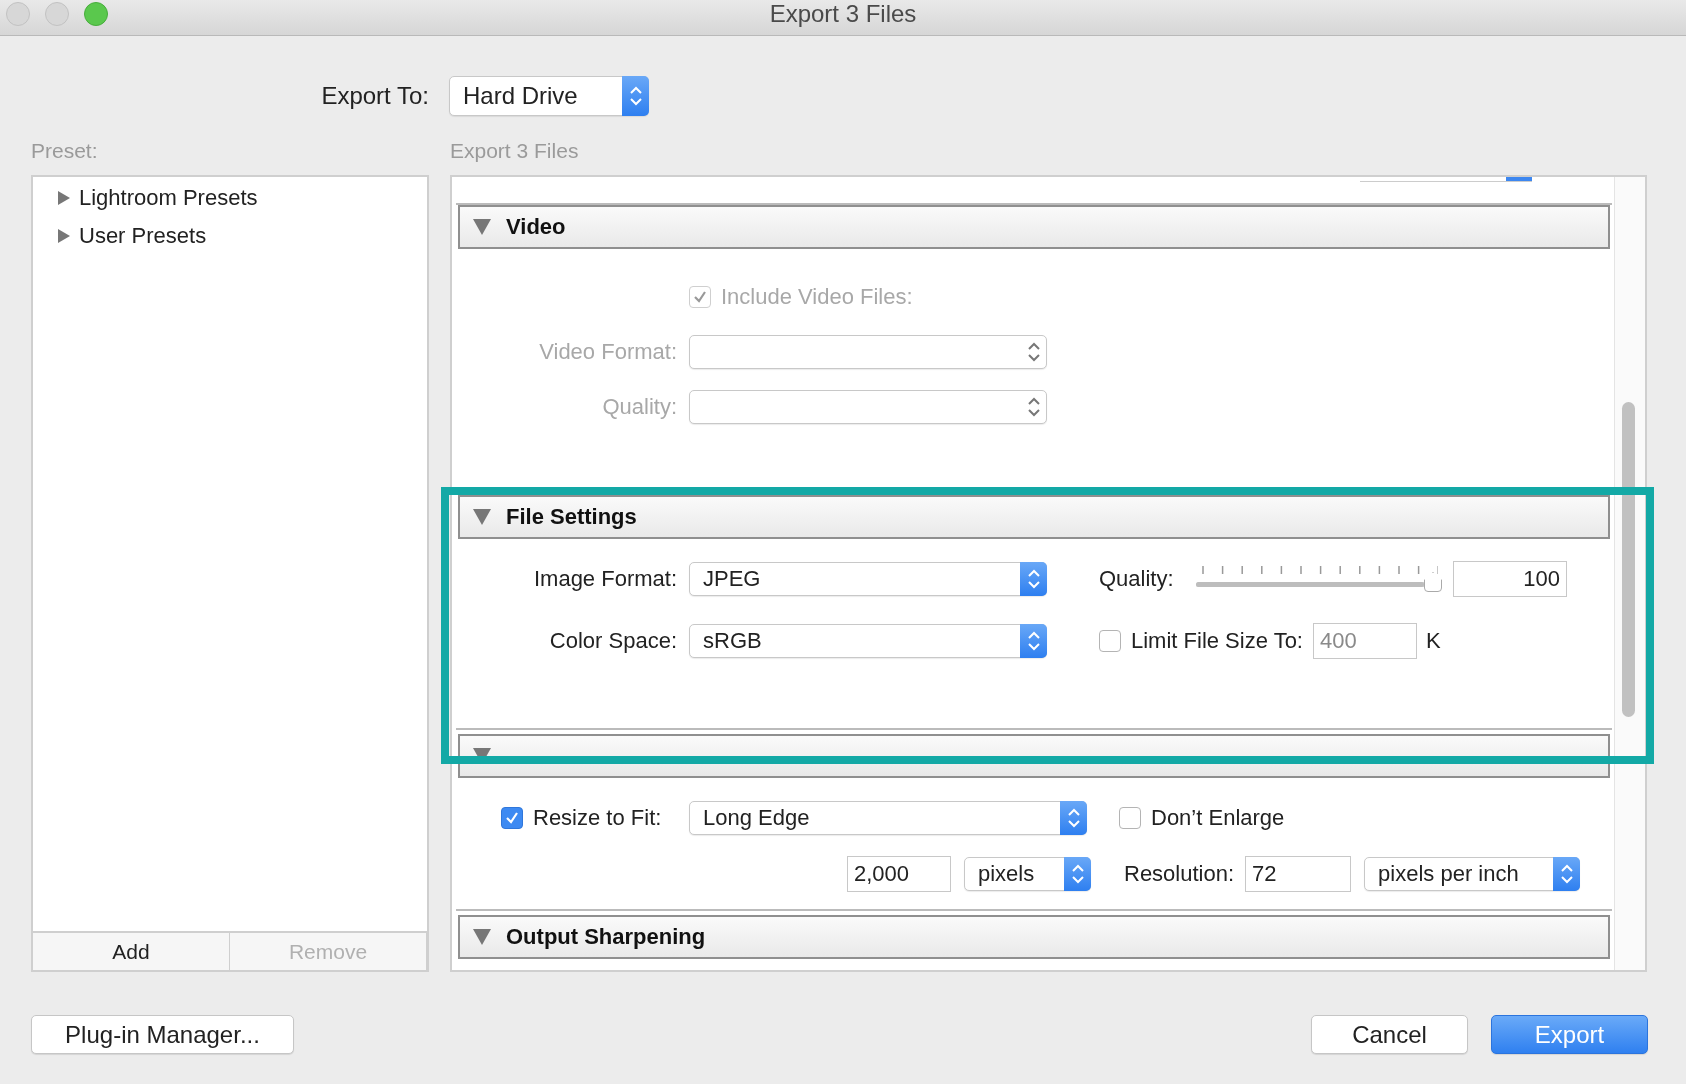 This screenshot has height=1084, width=1686. What do you see at coordinates (375, 96) in the screenshot?
I see `export-to-label: Export To:` at bounding box center [375, 96].